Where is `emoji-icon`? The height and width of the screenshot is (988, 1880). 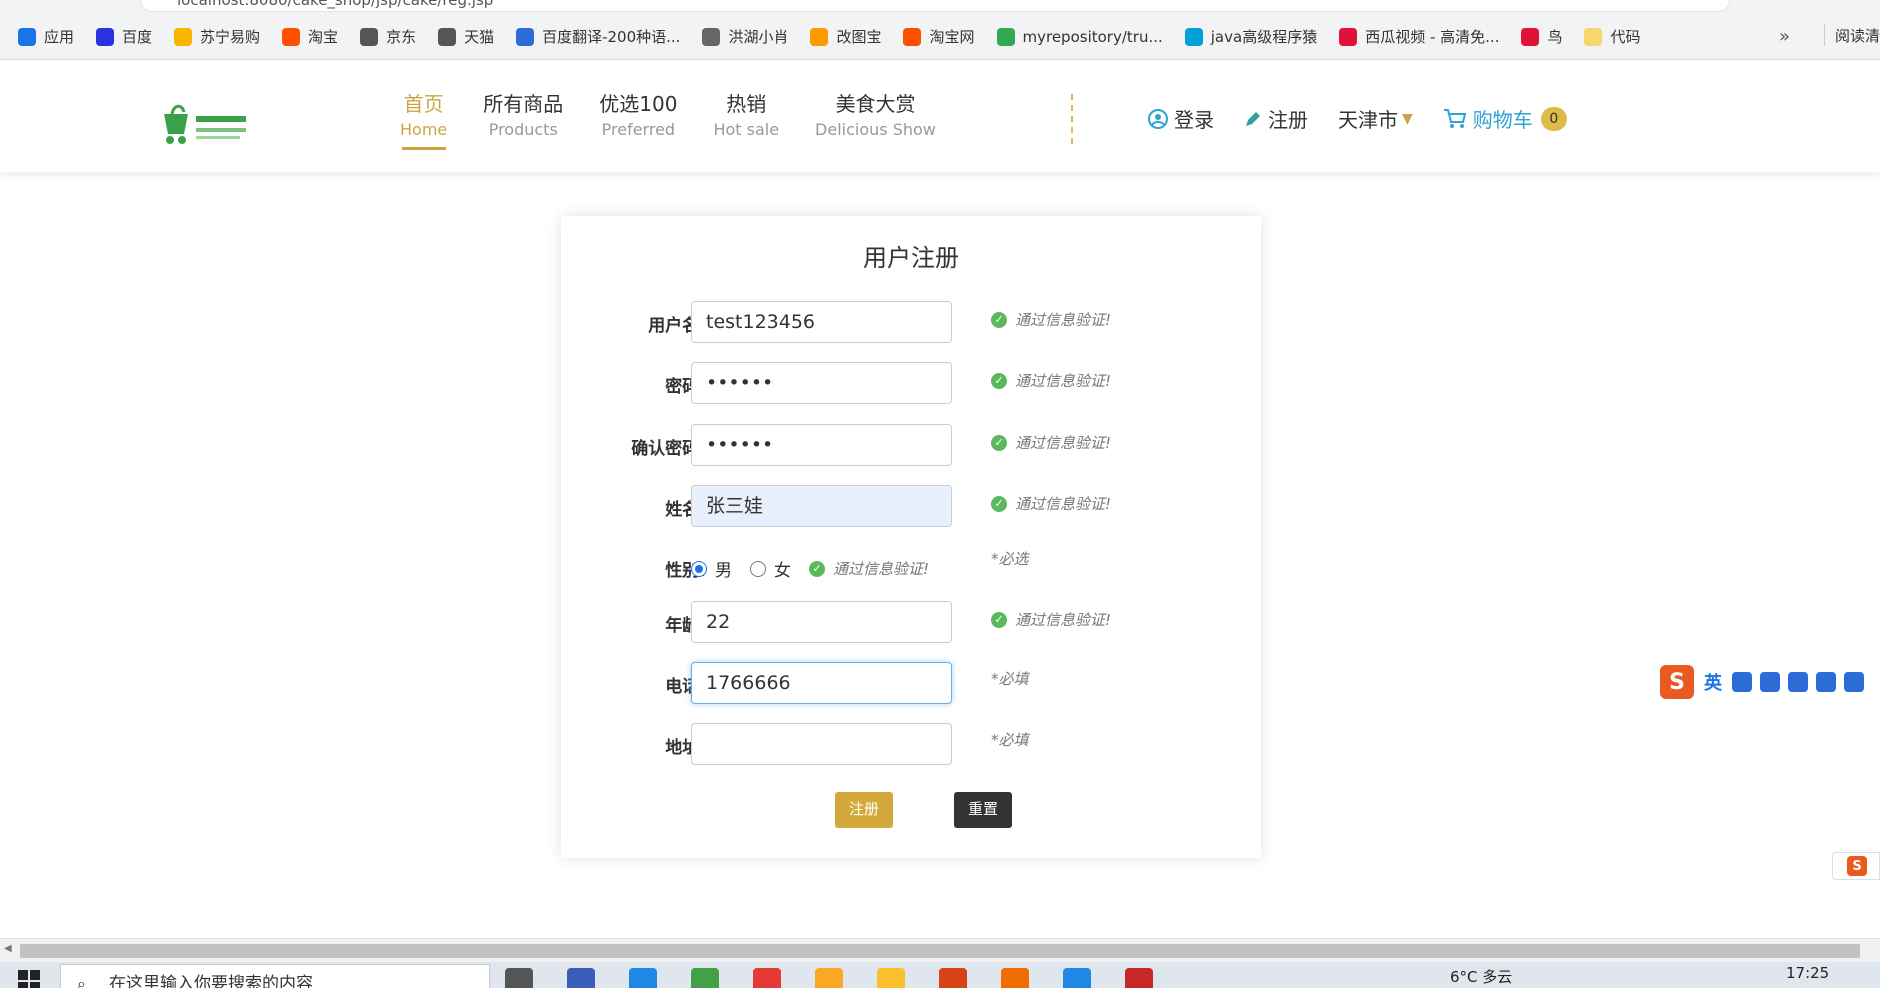
emoji-icon is located at coordinates (1770, 682).